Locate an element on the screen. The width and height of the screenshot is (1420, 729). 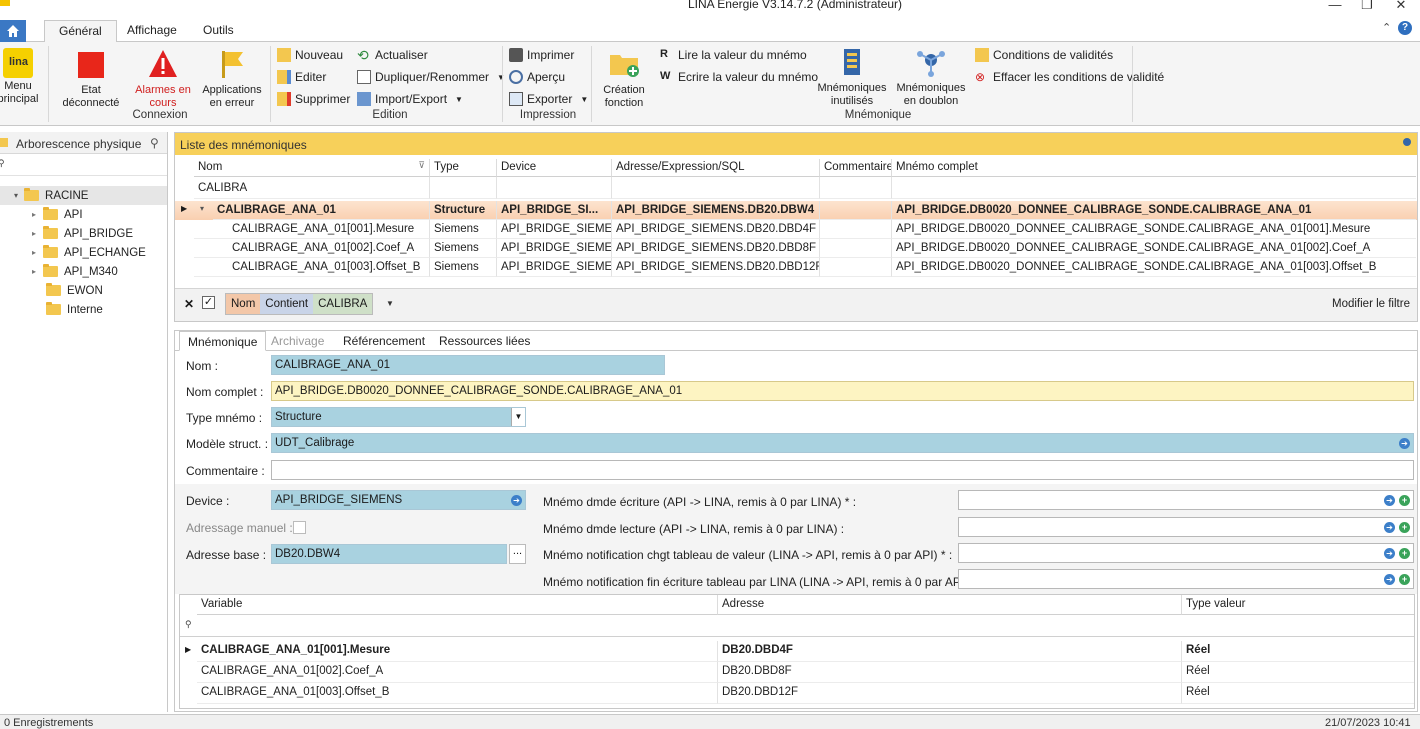
apercu-button: Aperçu is located at coordinates (537, 77).